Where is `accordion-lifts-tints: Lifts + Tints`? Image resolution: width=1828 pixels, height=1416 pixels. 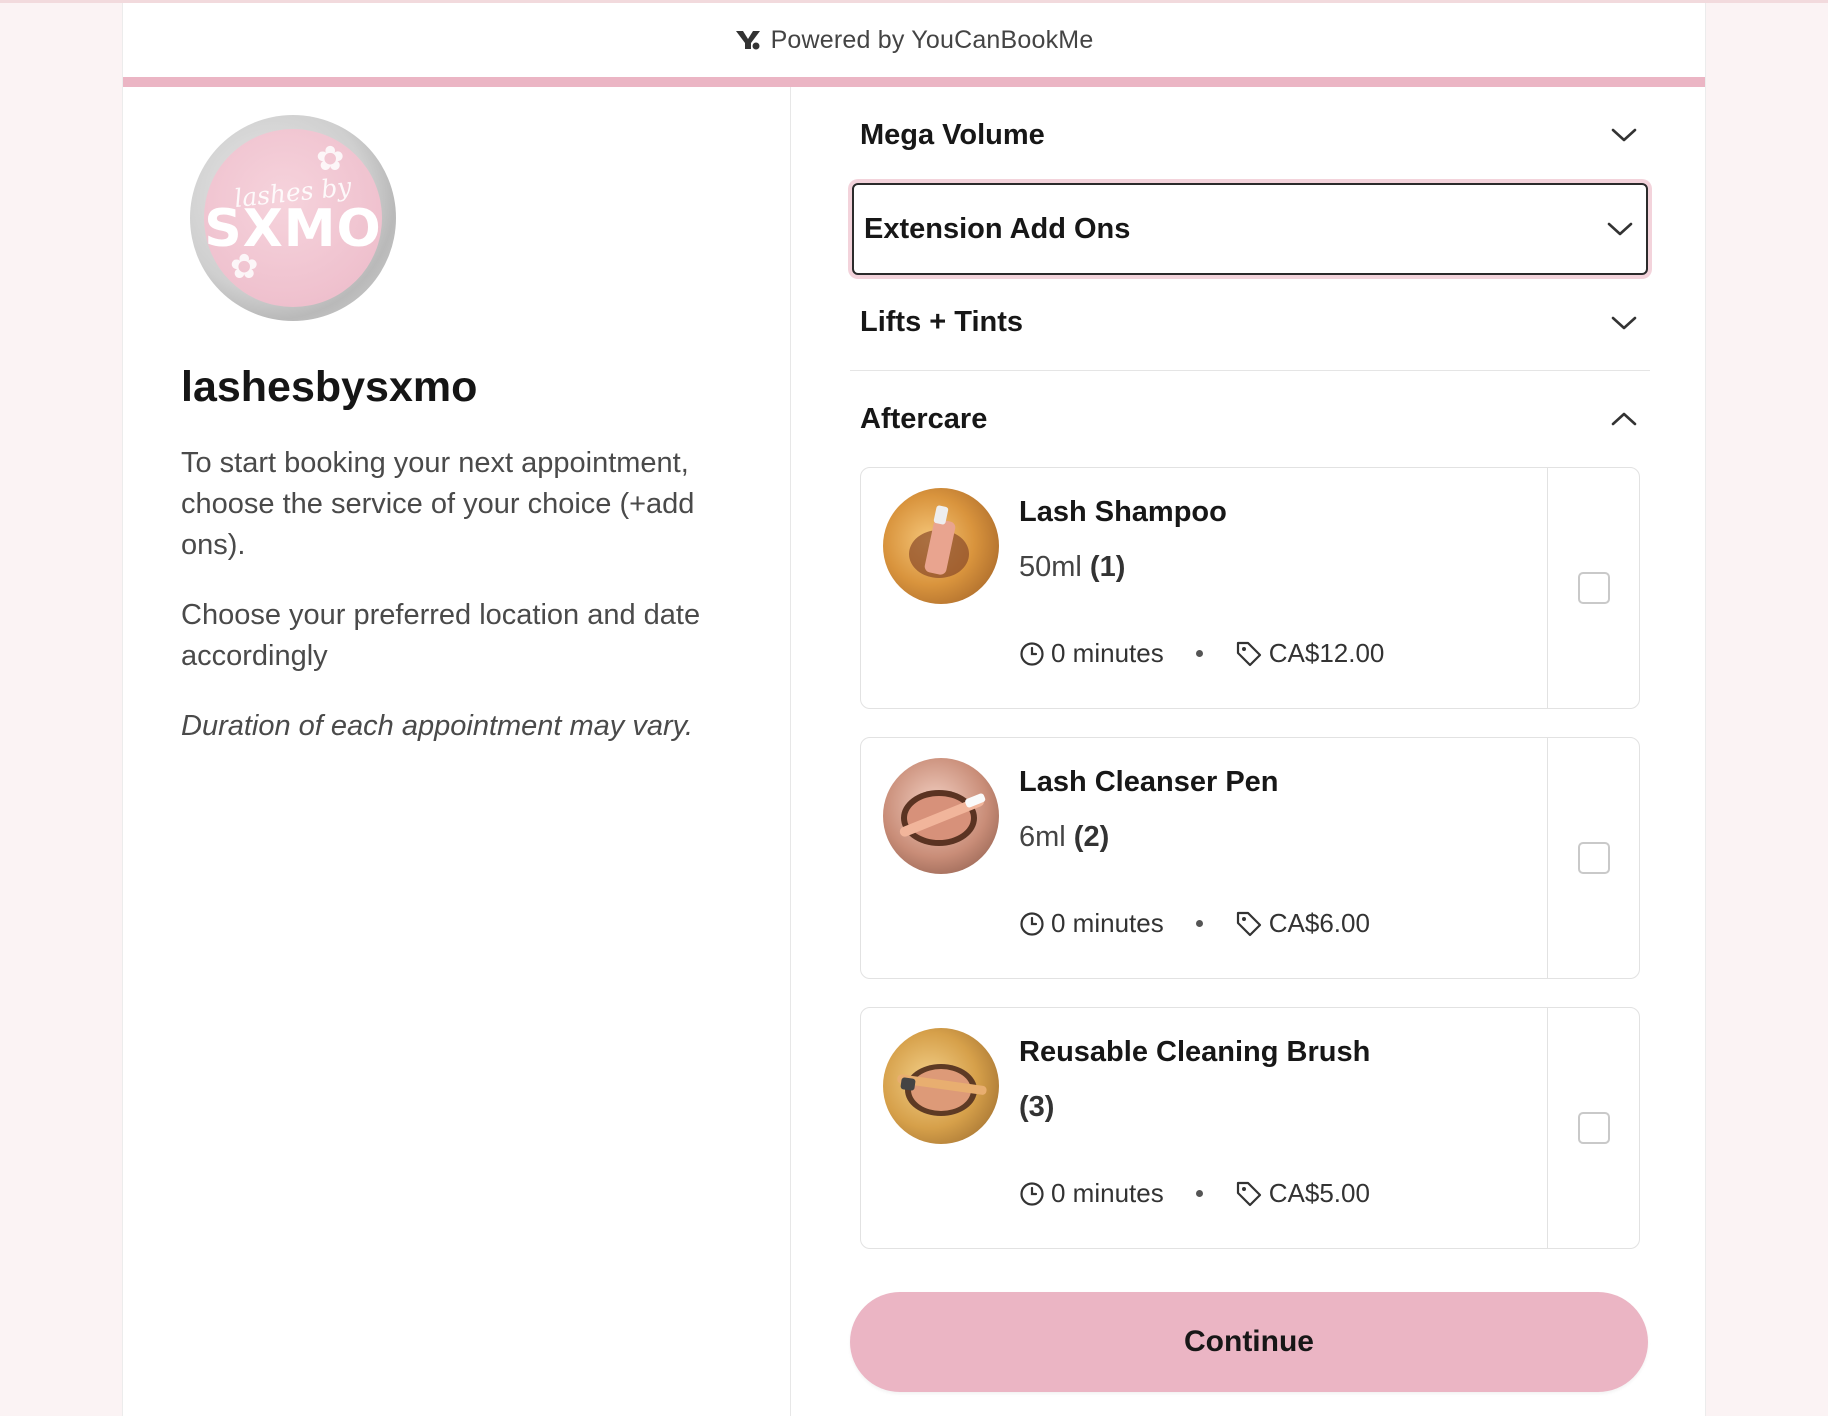 accordion-lifts-tints: Lifts + Tints is located at coordinates (1250, 323).